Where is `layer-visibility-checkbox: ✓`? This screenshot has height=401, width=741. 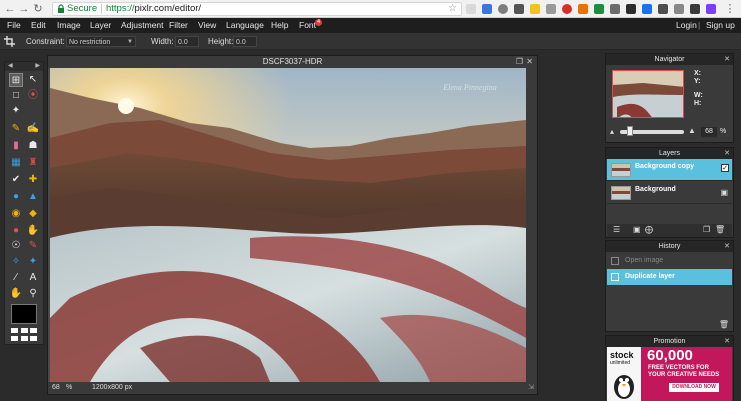 layer-visibility-checkbox: ✓ is located at coordinates (725, 168).